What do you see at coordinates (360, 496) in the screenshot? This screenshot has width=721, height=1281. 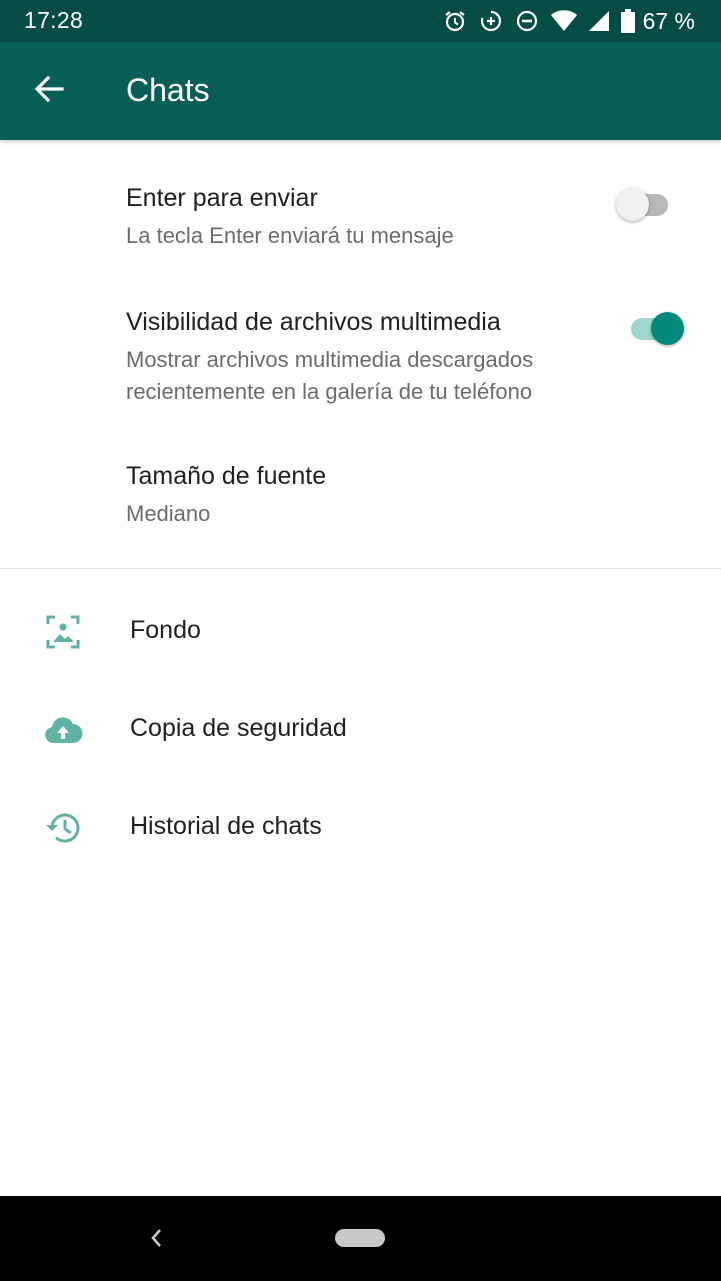 I see `setting-font-size: Tamaño de fuente Mediano` at bounding box center [360, 496].